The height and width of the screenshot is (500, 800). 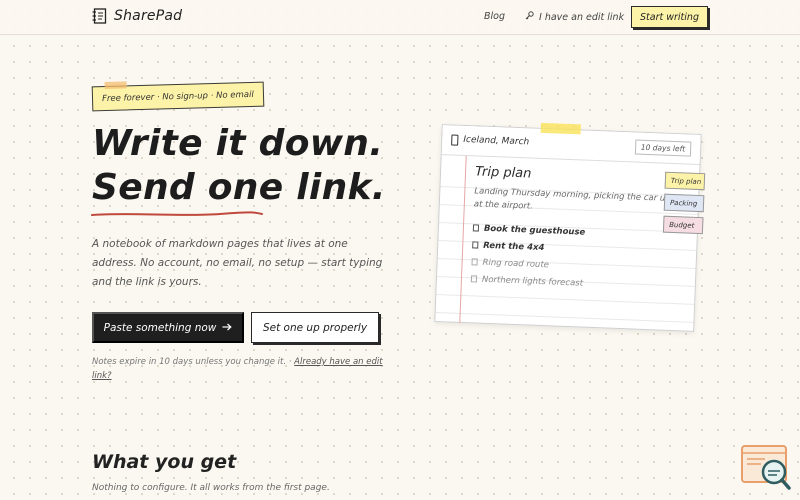 What do you see at coordinates (529, 17) in the screenshot?
I see `key-icon` at bounding box center [529, 17].